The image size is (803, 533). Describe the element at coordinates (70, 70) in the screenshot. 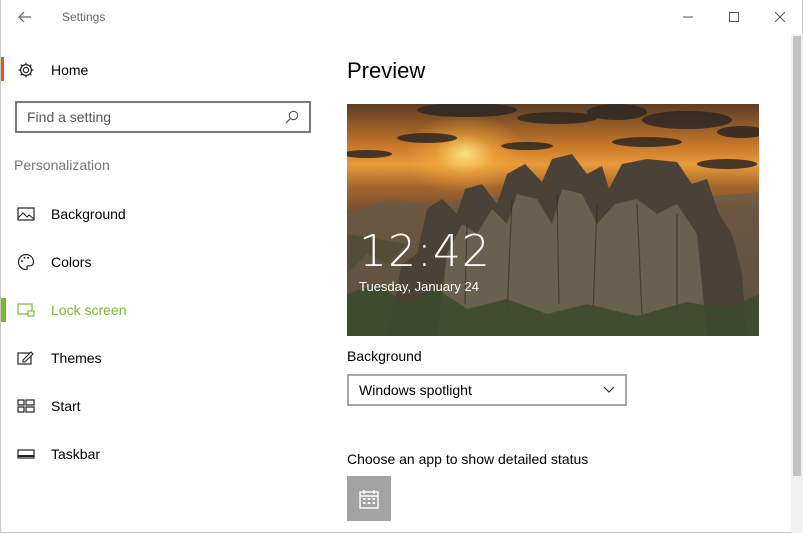

I see `nav-home-label: Home` at that location.